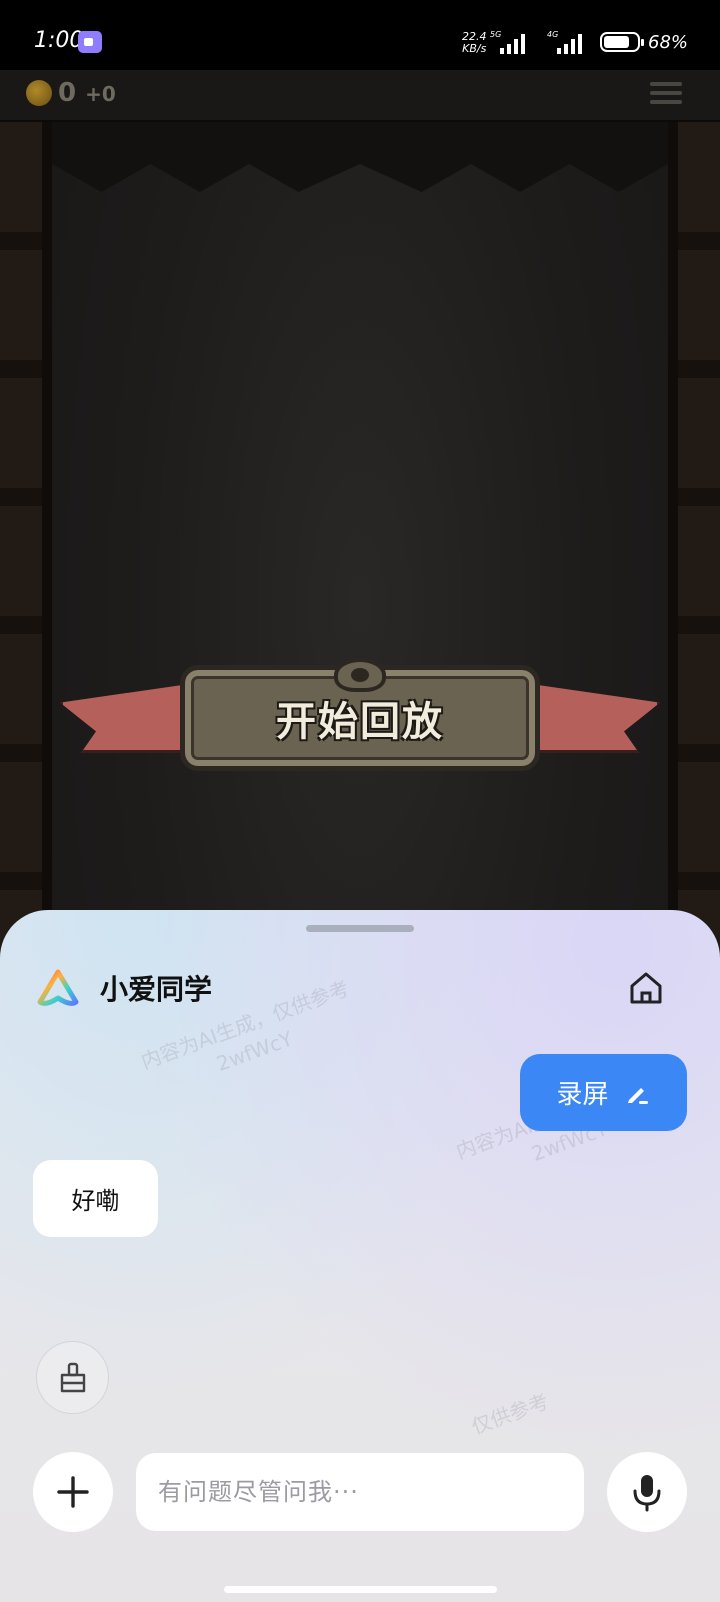 The width and height of the screenshot is (720, 1602). Describe the element at coordinates (360, 1492) in the screenshot. I see `chat-input` at that location.